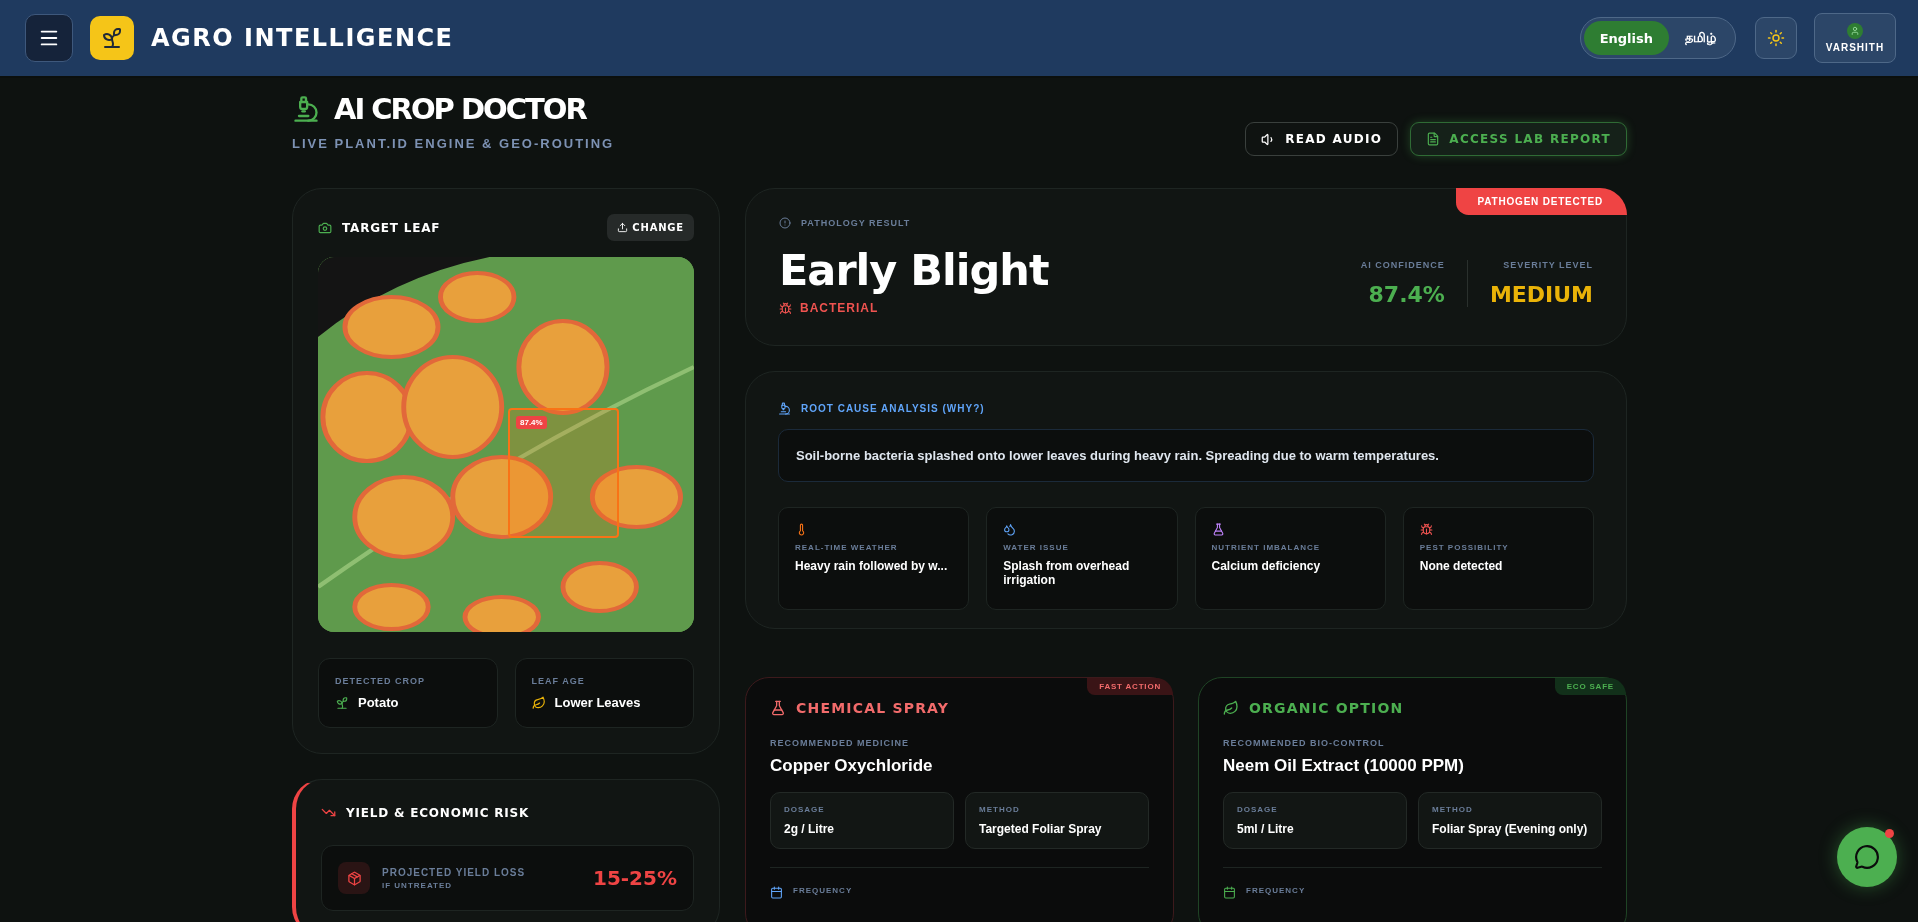 The height and width of the screenshot is (922, 1918). Describe the element at coordinates (1518, 139) in the screenshot. I see `lab-report-button: ACCESS LAB REPORT` at that location.